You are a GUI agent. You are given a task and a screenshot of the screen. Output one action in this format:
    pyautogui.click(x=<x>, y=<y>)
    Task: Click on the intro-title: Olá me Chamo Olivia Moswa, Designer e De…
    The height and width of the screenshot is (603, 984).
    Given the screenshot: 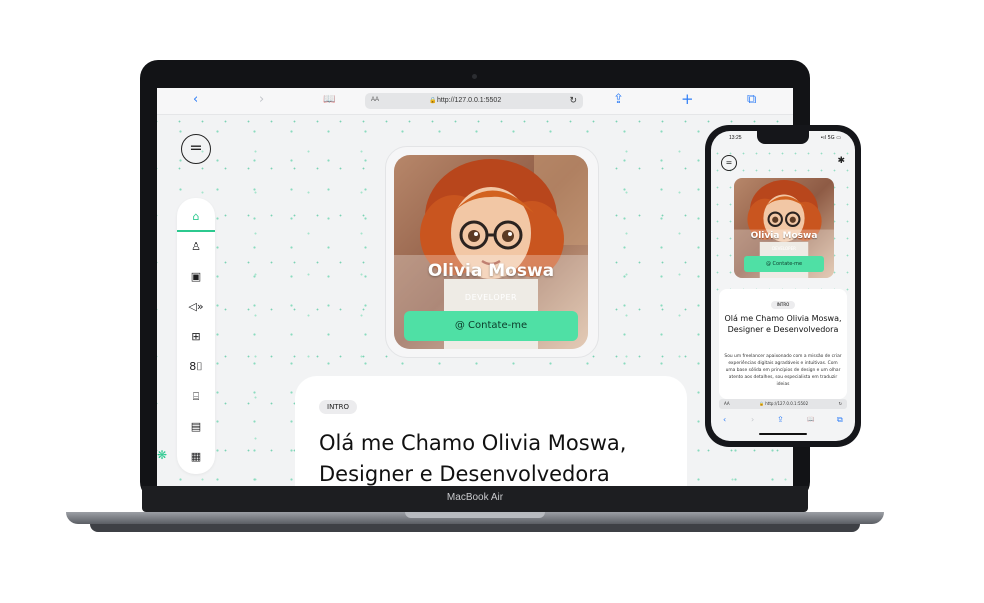 What is the action you would take?
    pyautogui.click(x=473, y=458)
    